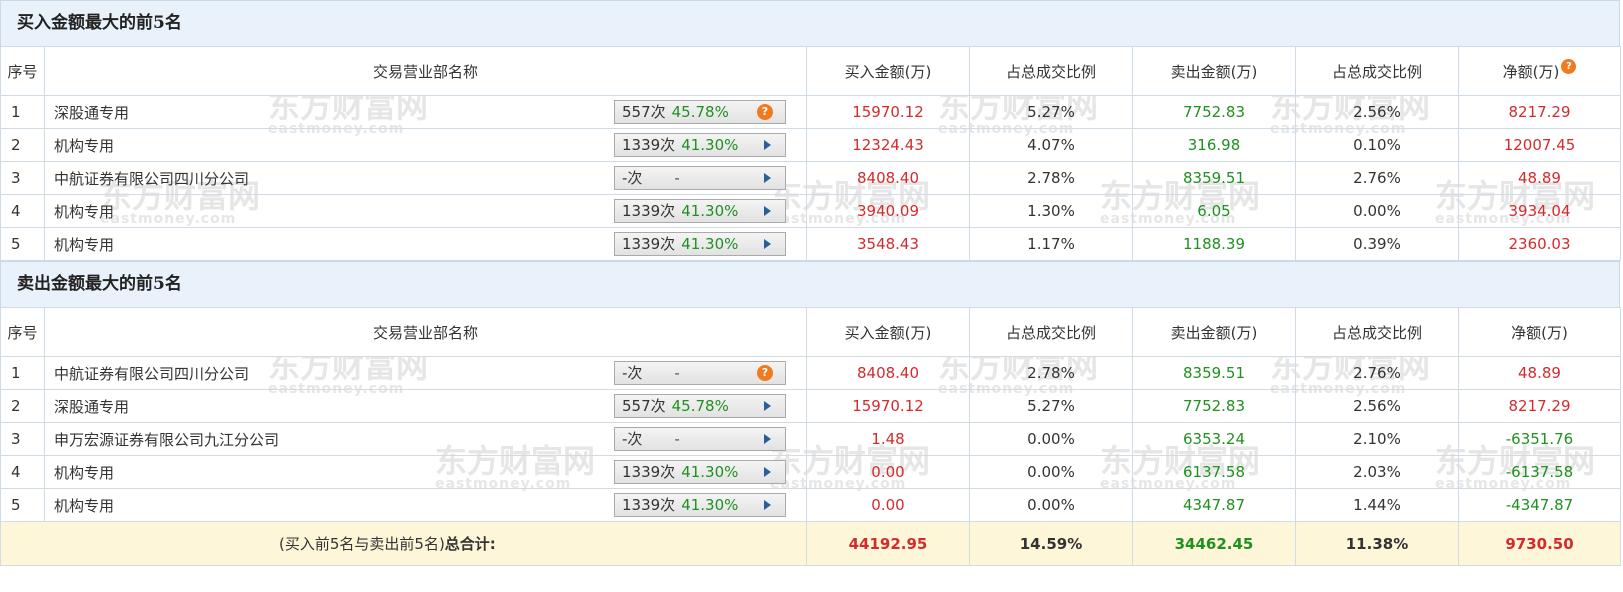 The image size is (1623, 592). What do you see at coordinates (810, 284) in the screenshot?
I see `sell-section-title: 卖出金额最大的前5名` at bounding box center [810, 284].